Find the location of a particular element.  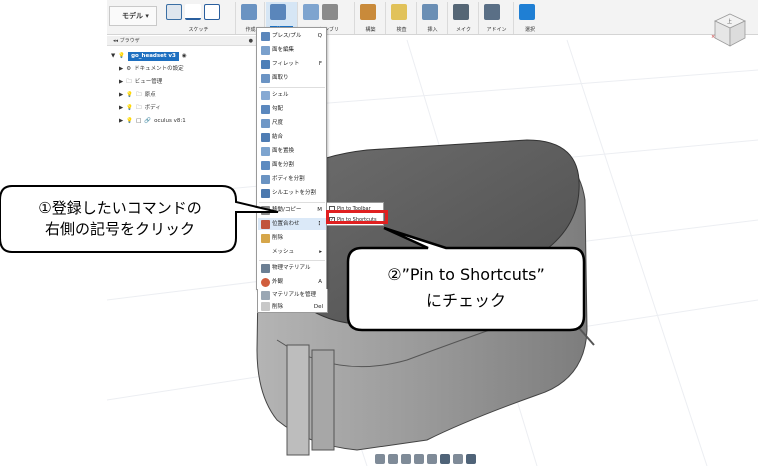

callout-left-line2: 右側の記号をクリック is located at coordinates (119, 229).